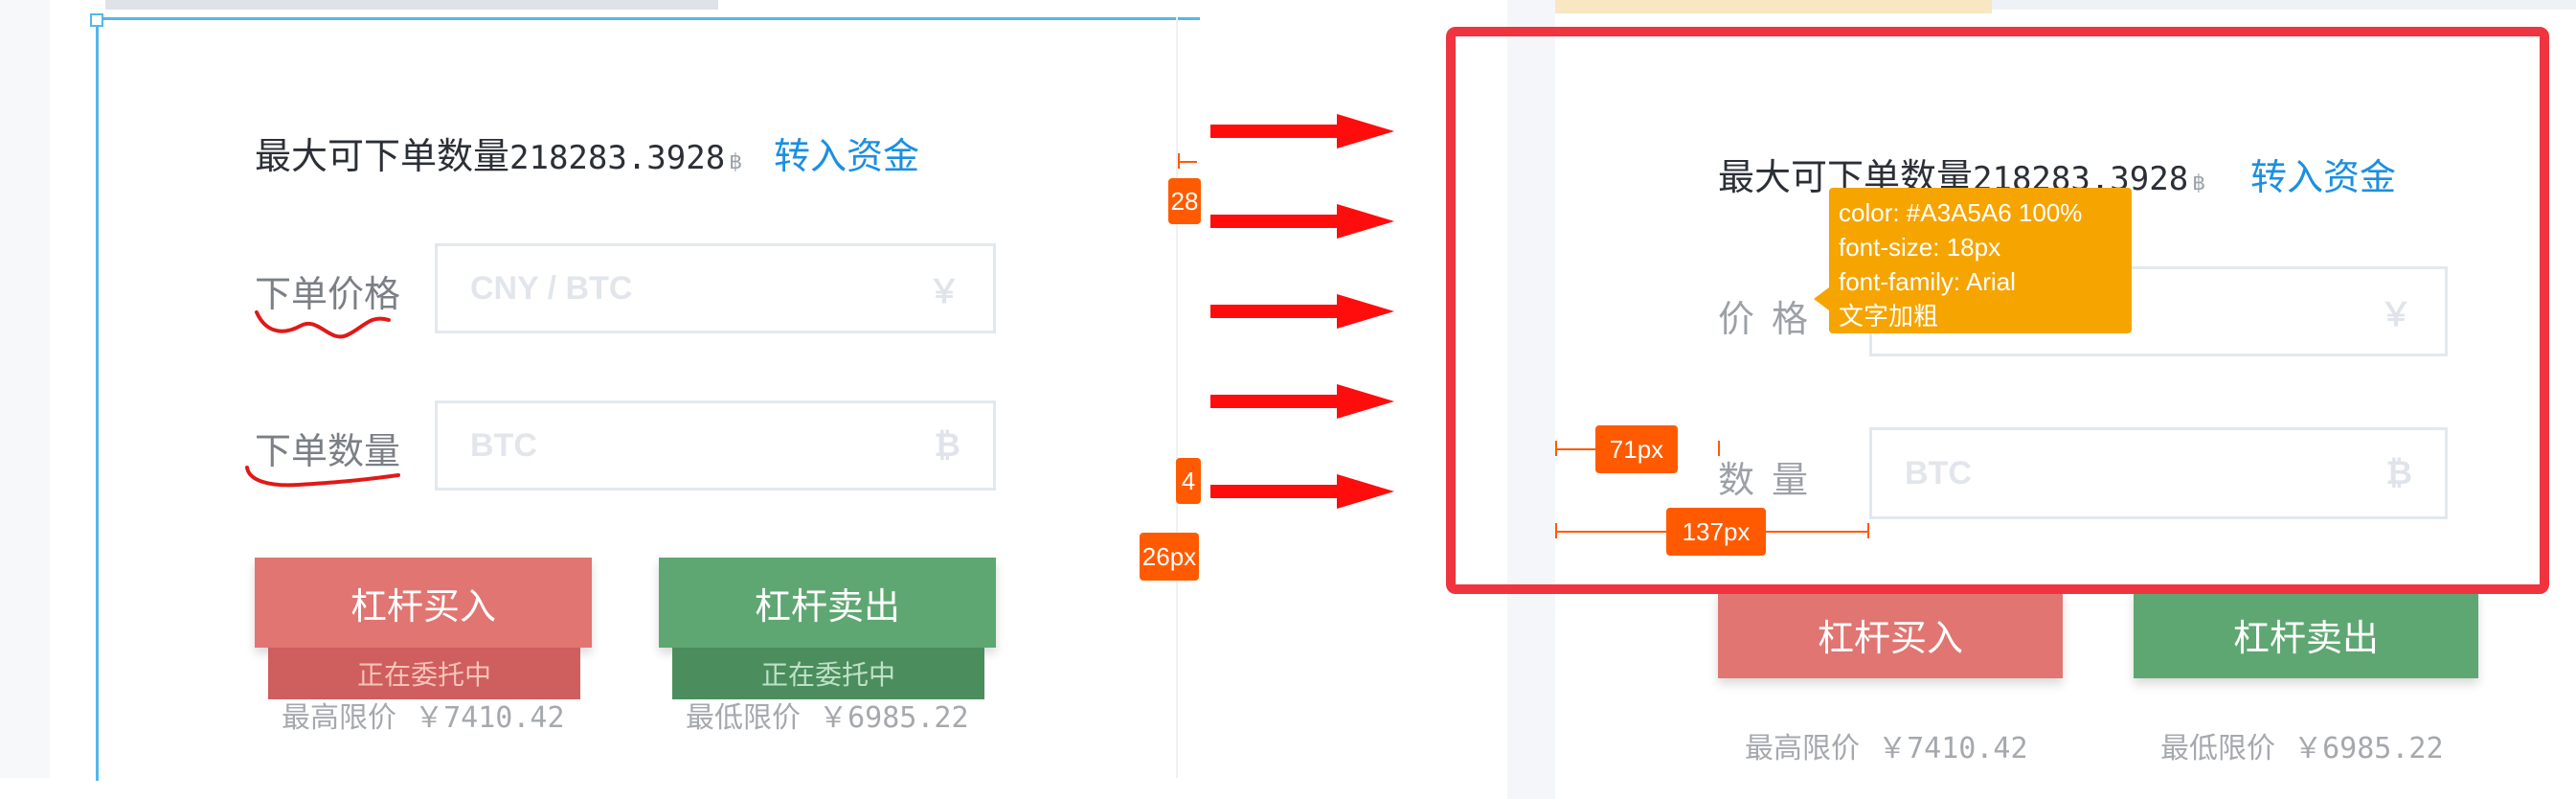  I want to click on arrow-2-shaft, so click(1275, 222).